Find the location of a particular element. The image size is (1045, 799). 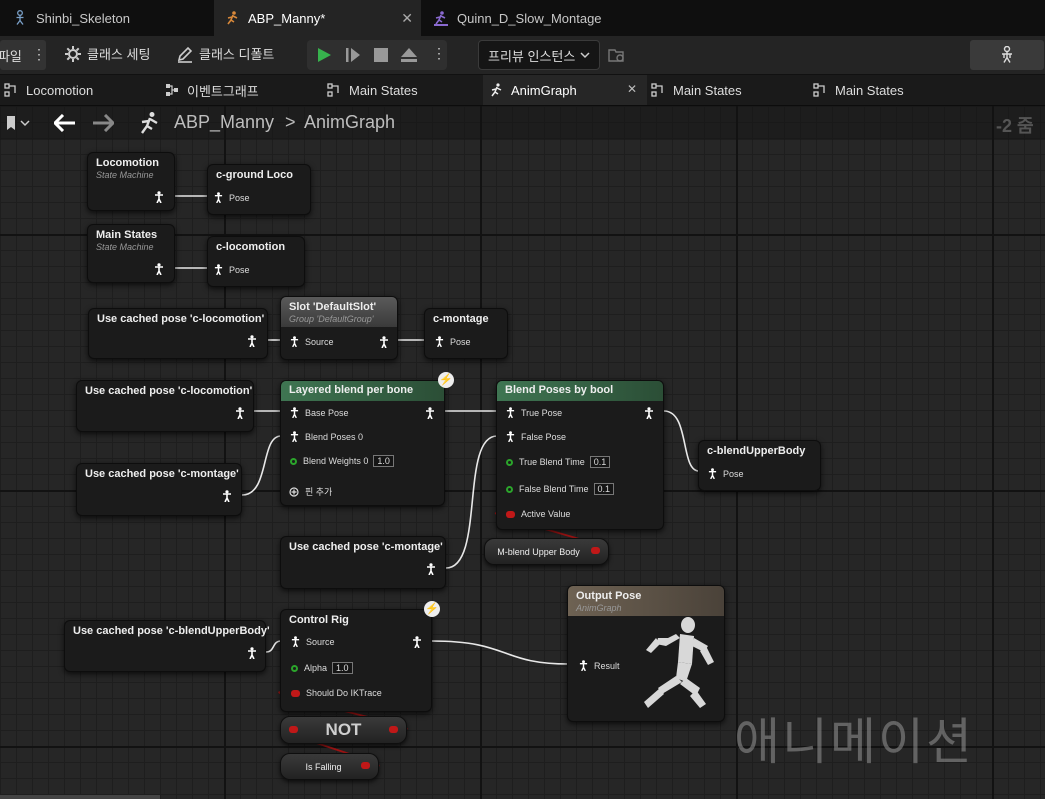

use-cached-pose-node-cblendupperbody: Use cached pose 'c-blendUpperBody' is located at coordinates (167, 646).